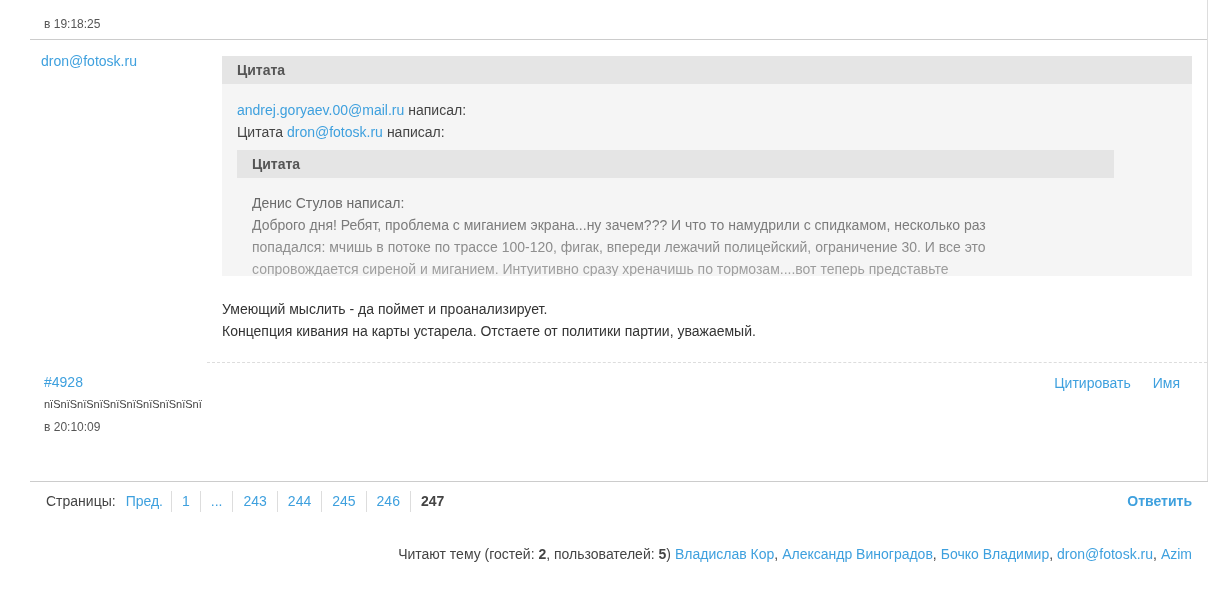 This screenshot has width=1216, height=590. I want to click on quote-text: Доброго дня! Ребят, проблема с миганием экрана...ну зачем??? И что то намудрили с спидкамом, несколько раз попадался: мчишь в потоке по трассе 100-120, фигак, впереди лежачий полицейский, ограничение 30. И все это сопровождается сиреной и миганием. Интуитивно сразу хреначишь по тормозам....вот теперь представьте, so click(619, 246).